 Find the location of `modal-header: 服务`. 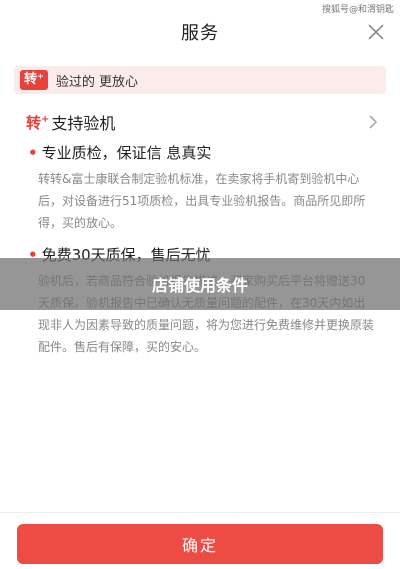

modal-header: 服务 is located at coordinates (200, 32).